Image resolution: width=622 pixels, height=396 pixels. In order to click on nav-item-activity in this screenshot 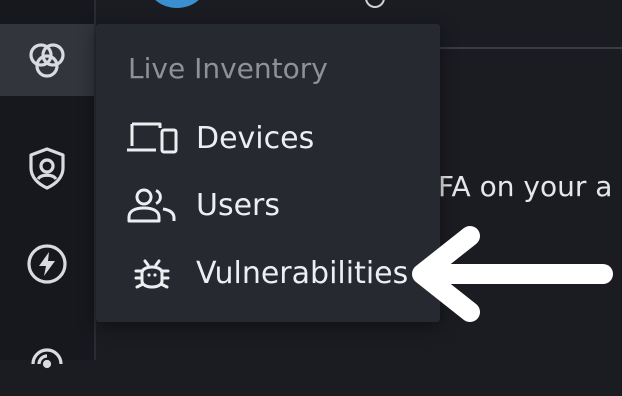, I will do `click(47, 264)`.